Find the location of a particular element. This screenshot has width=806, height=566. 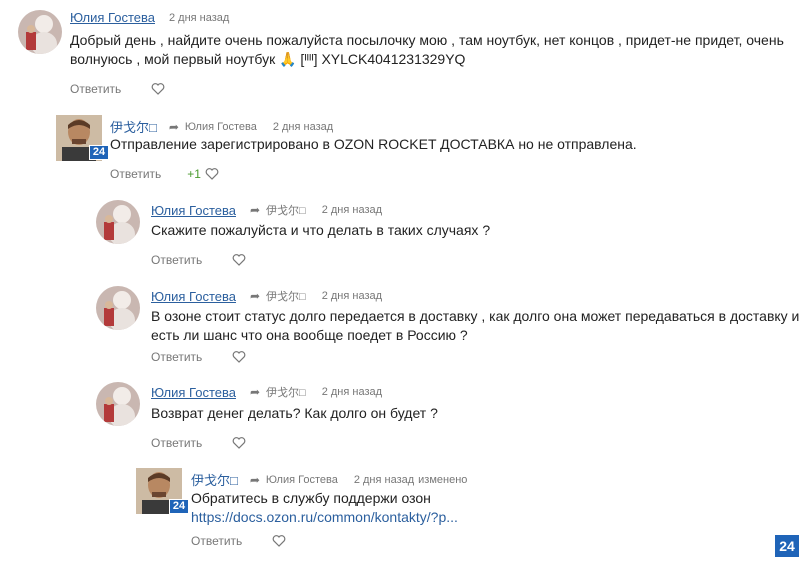

corner-badge: 24 is located at coordinates (787, 546).